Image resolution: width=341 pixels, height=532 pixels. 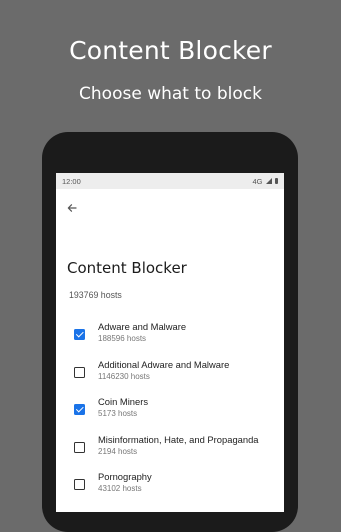 What do you see at coordinates (178, 439) in the screenshot?
I see `list-item-label: Misinformation, Hate, and Propaganda` at bounding box center [178, 439].